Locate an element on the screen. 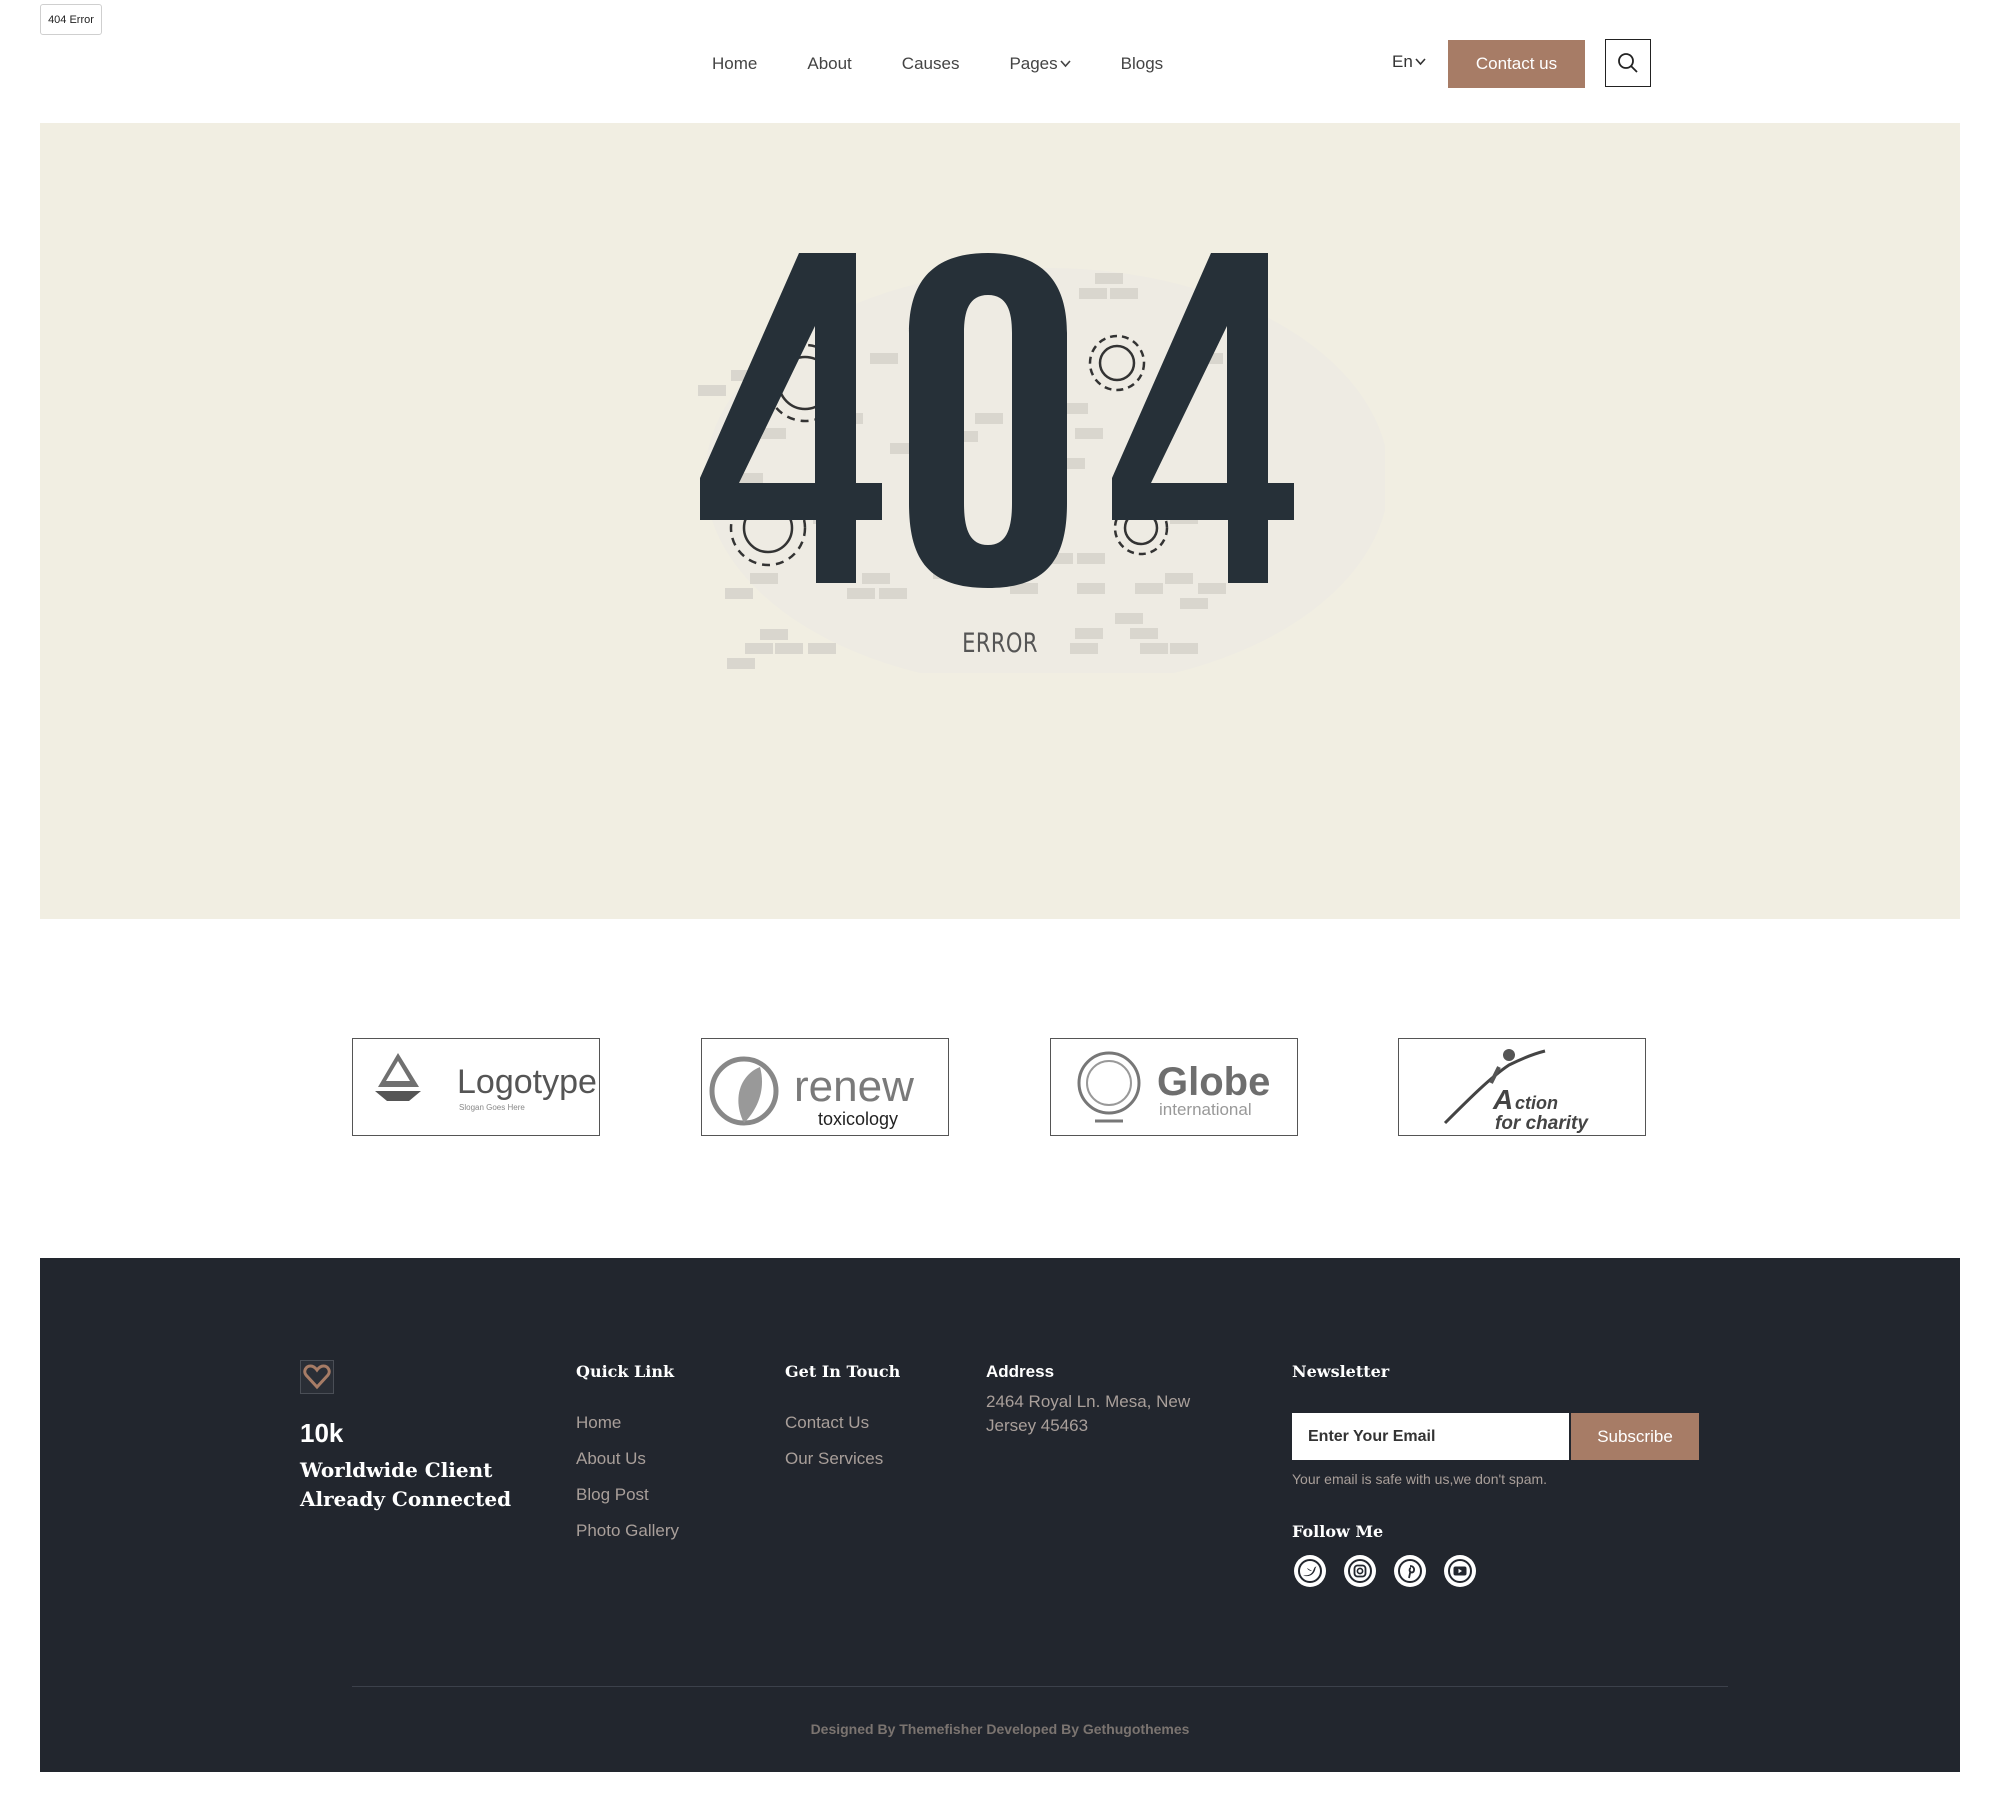 This screenshot has height=1810, width=2000. partner-sub: toxicology is located at coordinates (858, 1119).